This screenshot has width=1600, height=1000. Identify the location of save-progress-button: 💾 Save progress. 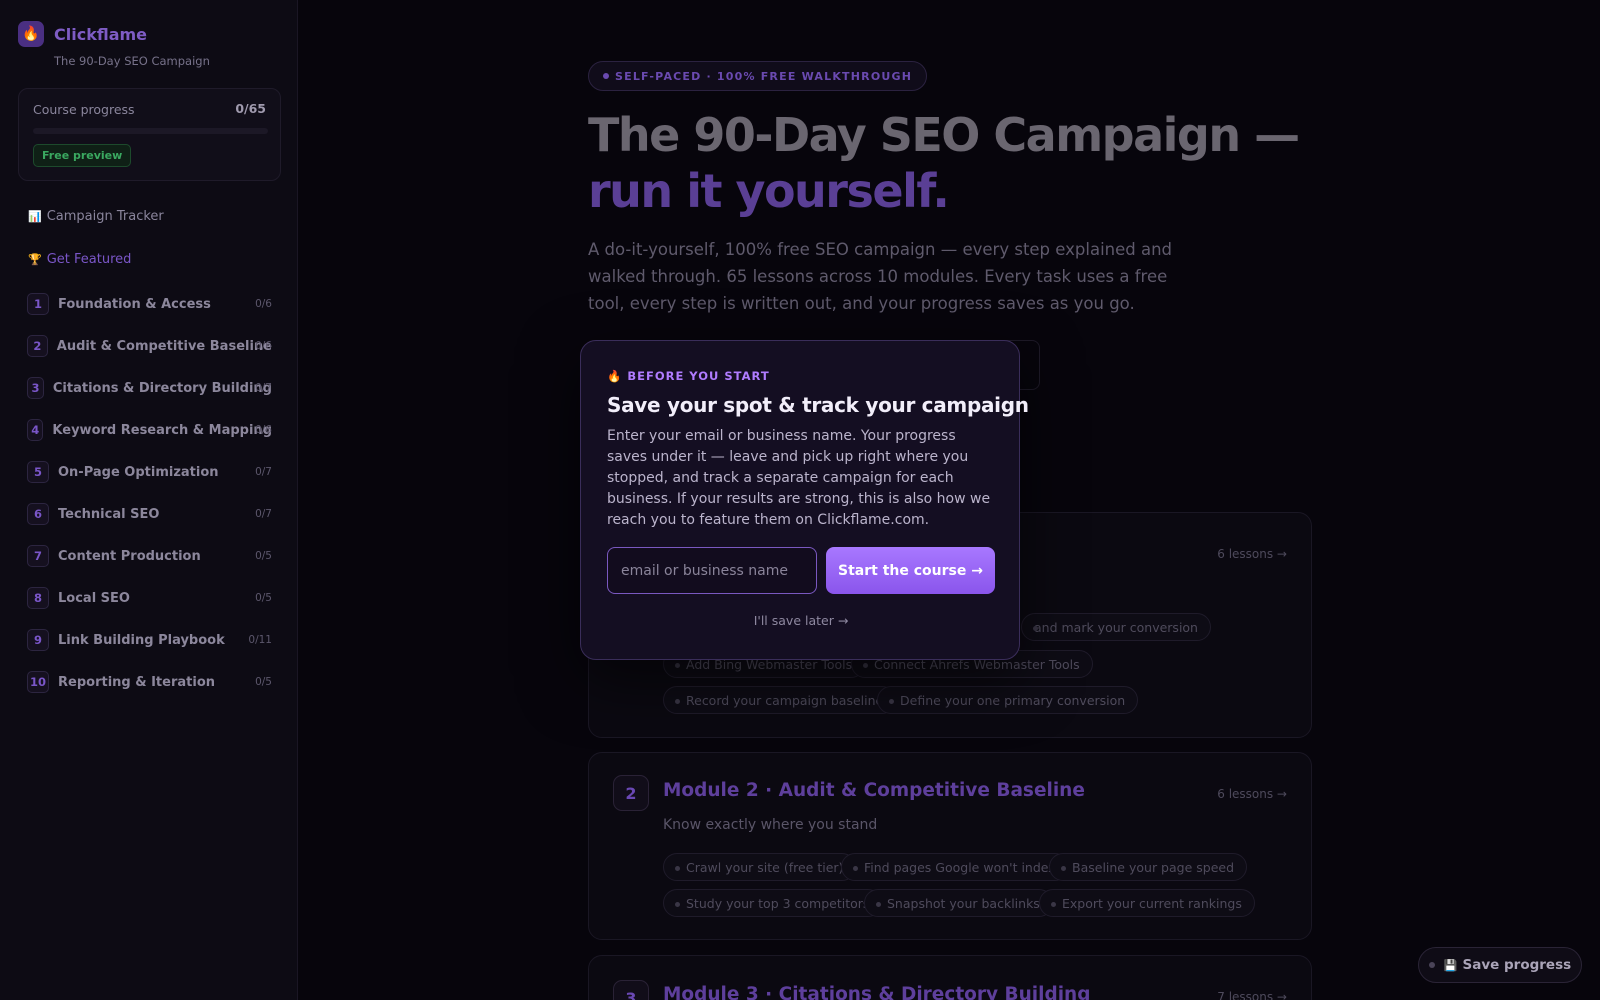
(1500, 965).